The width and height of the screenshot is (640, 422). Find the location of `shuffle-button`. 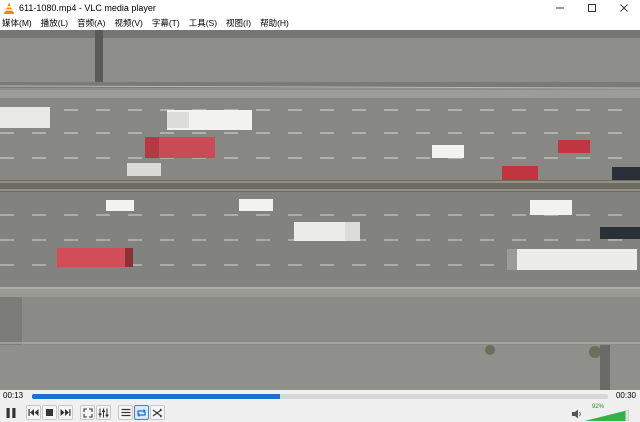

shuffle-button is located at coordinates (157, 412).